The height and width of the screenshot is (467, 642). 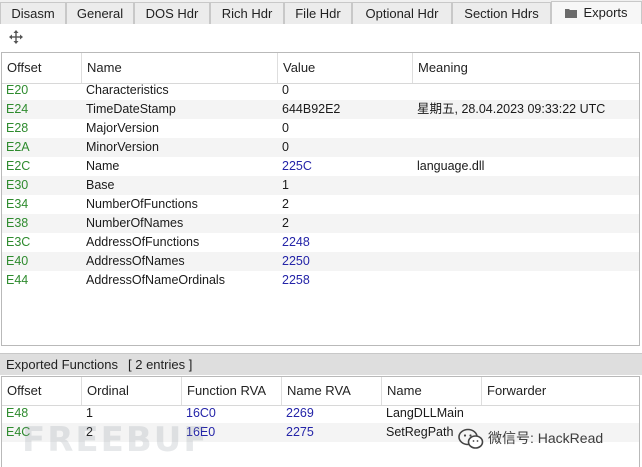 What do you see at coordinates (135, 223) in the screenshot?
I see `cell-name: NumberOfNames` at bounding box center [135, 223].